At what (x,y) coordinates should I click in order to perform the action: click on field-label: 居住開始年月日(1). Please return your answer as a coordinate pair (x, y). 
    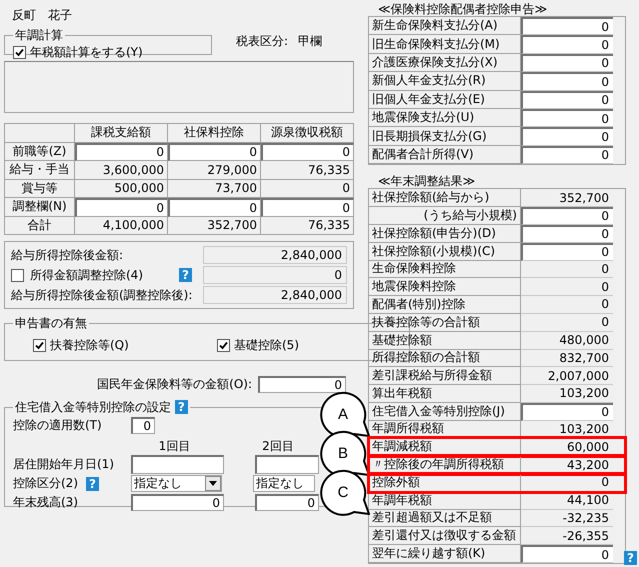
    Looking at the image, I should click on (63, 464).